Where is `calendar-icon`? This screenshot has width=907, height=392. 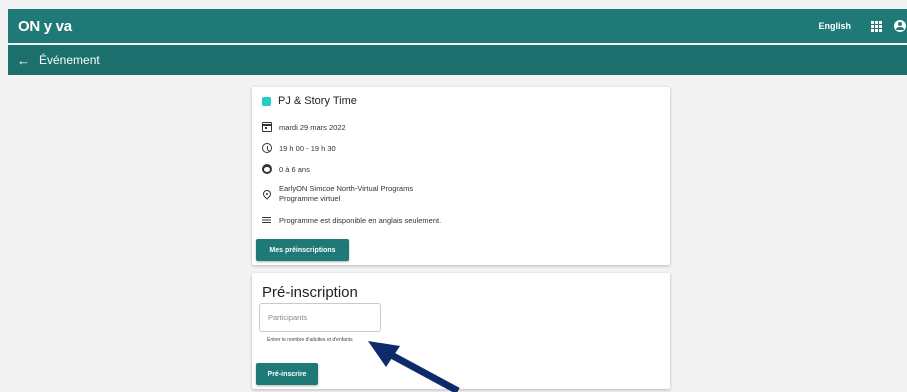 calendar-icon is located at coordinates (267, 127).